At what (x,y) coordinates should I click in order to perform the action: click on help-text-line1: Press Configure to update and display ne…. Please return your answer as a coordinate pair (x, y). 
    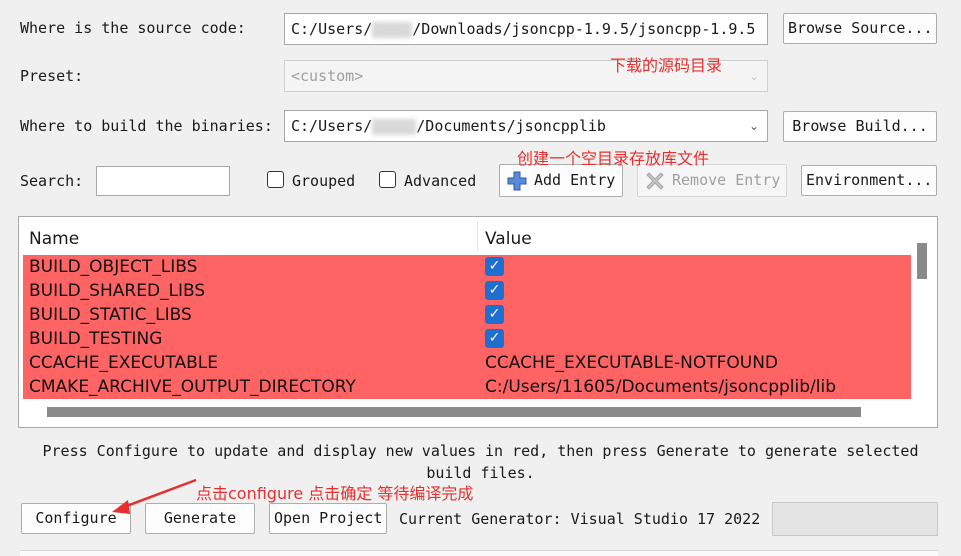
    Looking at the image, I should click on (480, 451).